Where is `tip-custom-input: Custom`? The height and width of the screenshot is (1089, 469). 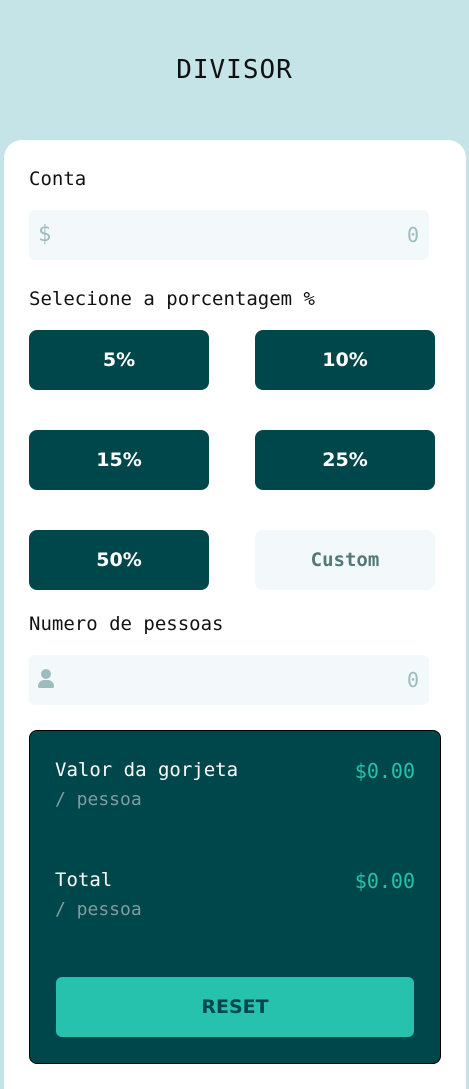 tip-custom-input: Custom is located at coordinates (345, 560).